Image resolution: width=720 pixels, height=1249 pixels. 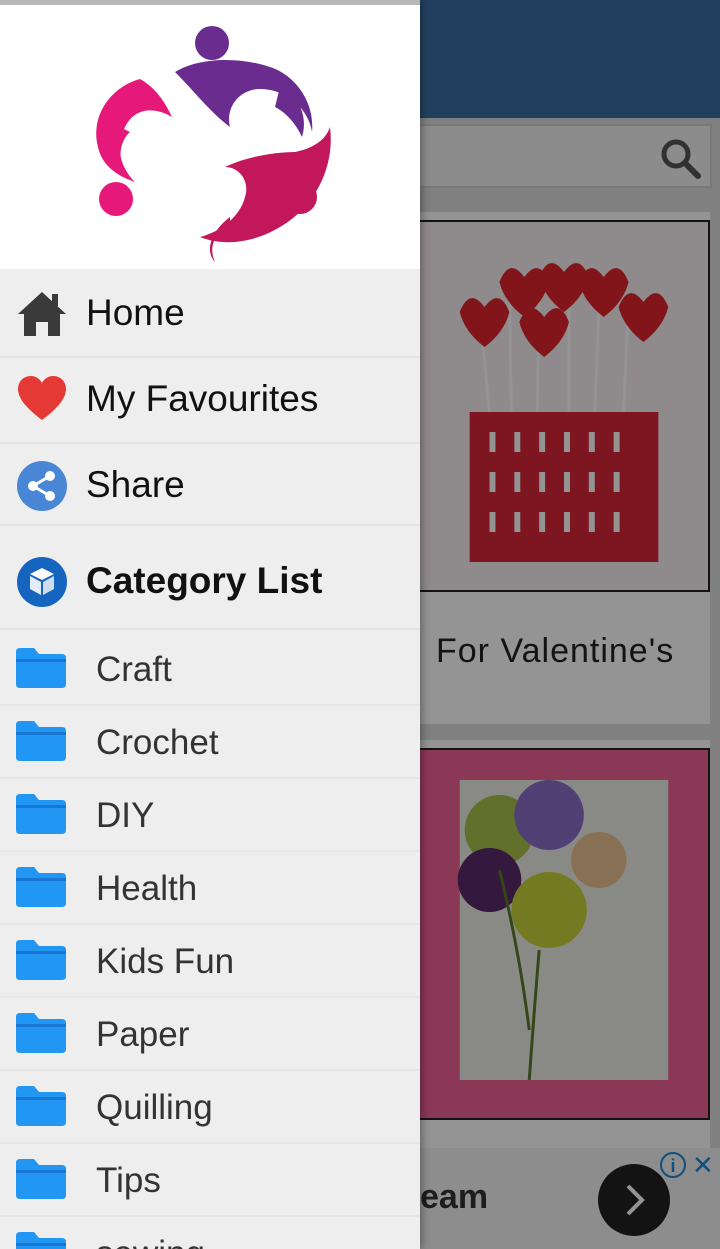 I want to click on category-label: Quilling, so click(x=154, y=1107).